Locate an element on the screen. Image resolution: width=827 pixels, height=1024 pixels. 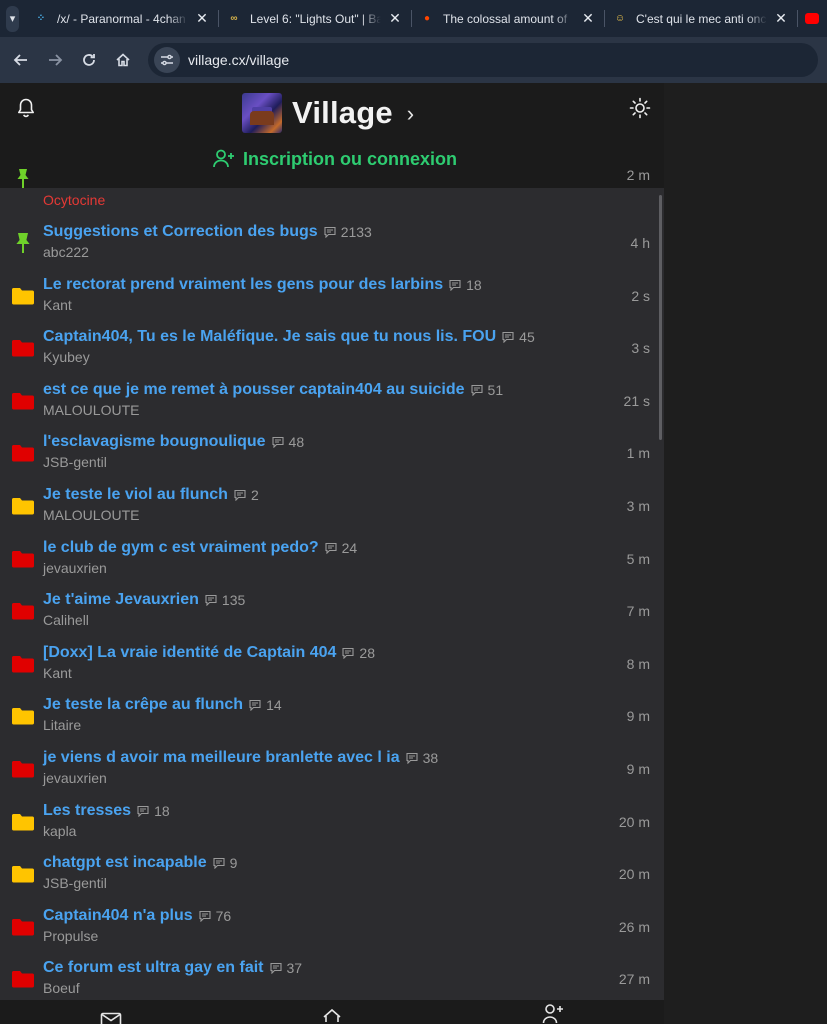
home-button is located at coordinates (123, 60).